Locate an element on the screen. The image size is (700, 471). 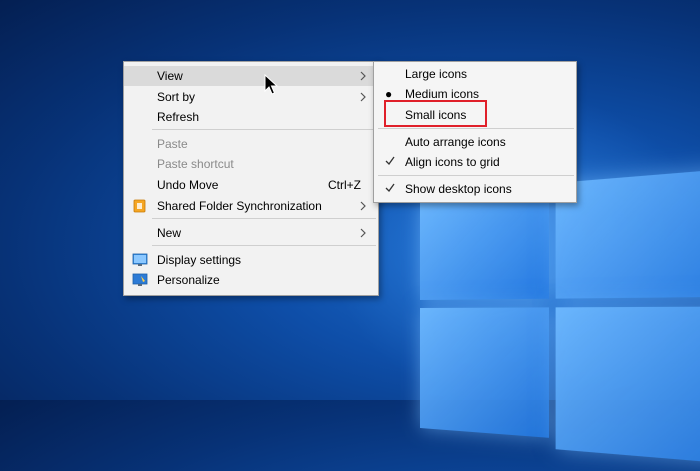
logo-pane-top-right is located at coordinates (628, 232).